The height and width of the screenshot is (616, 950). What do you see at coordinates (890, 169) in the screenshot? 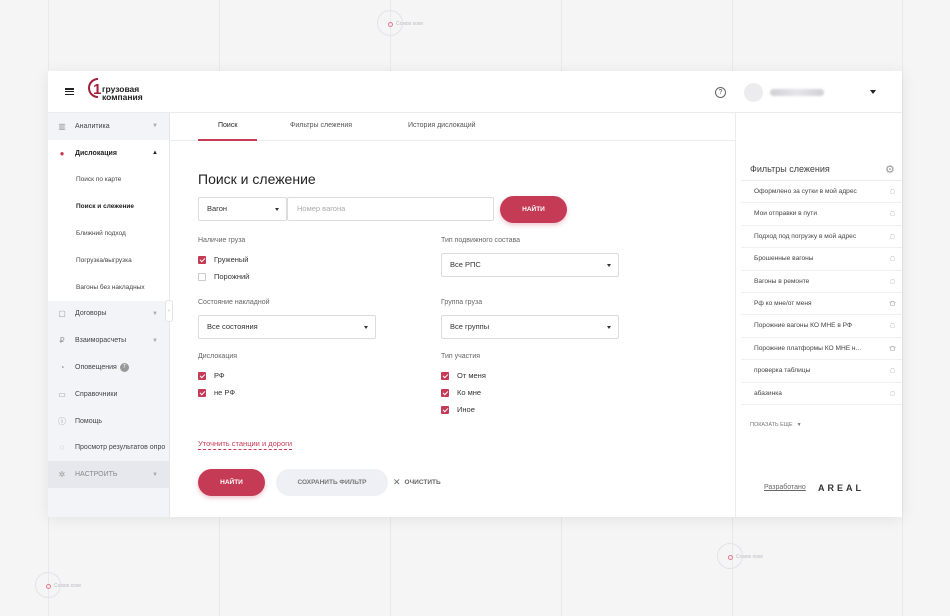
I see `gear-icon: ⚙` at bounding box center [890, 169].